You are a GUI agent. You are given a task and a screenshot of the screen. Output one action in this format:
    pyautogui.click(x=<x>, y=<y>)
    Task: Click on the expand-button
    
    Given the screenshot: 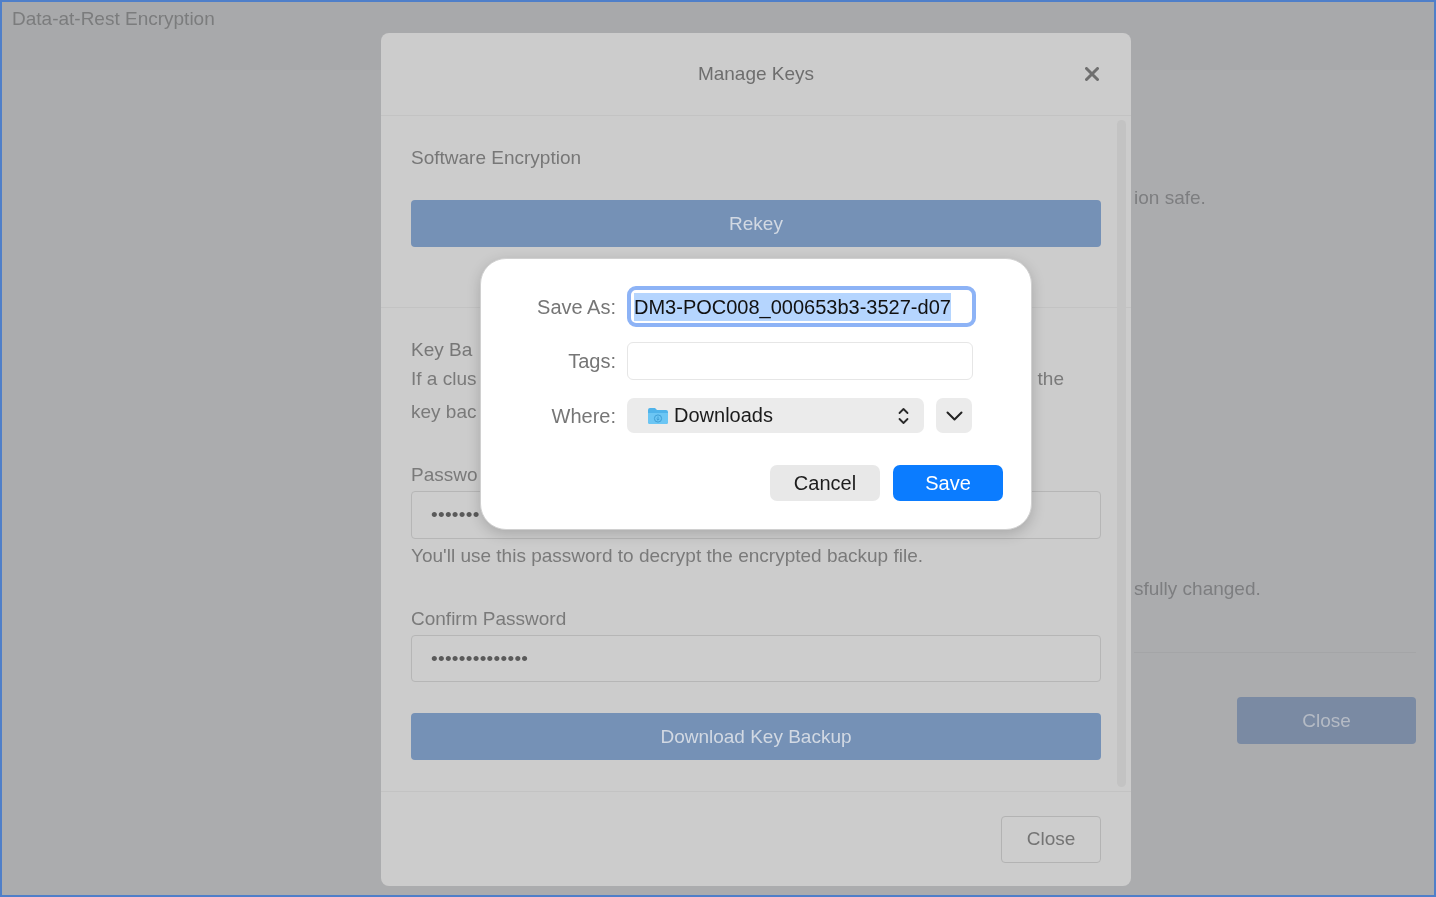 What is the action you would take?
    pyautogui.click(x=954, y=415)
    